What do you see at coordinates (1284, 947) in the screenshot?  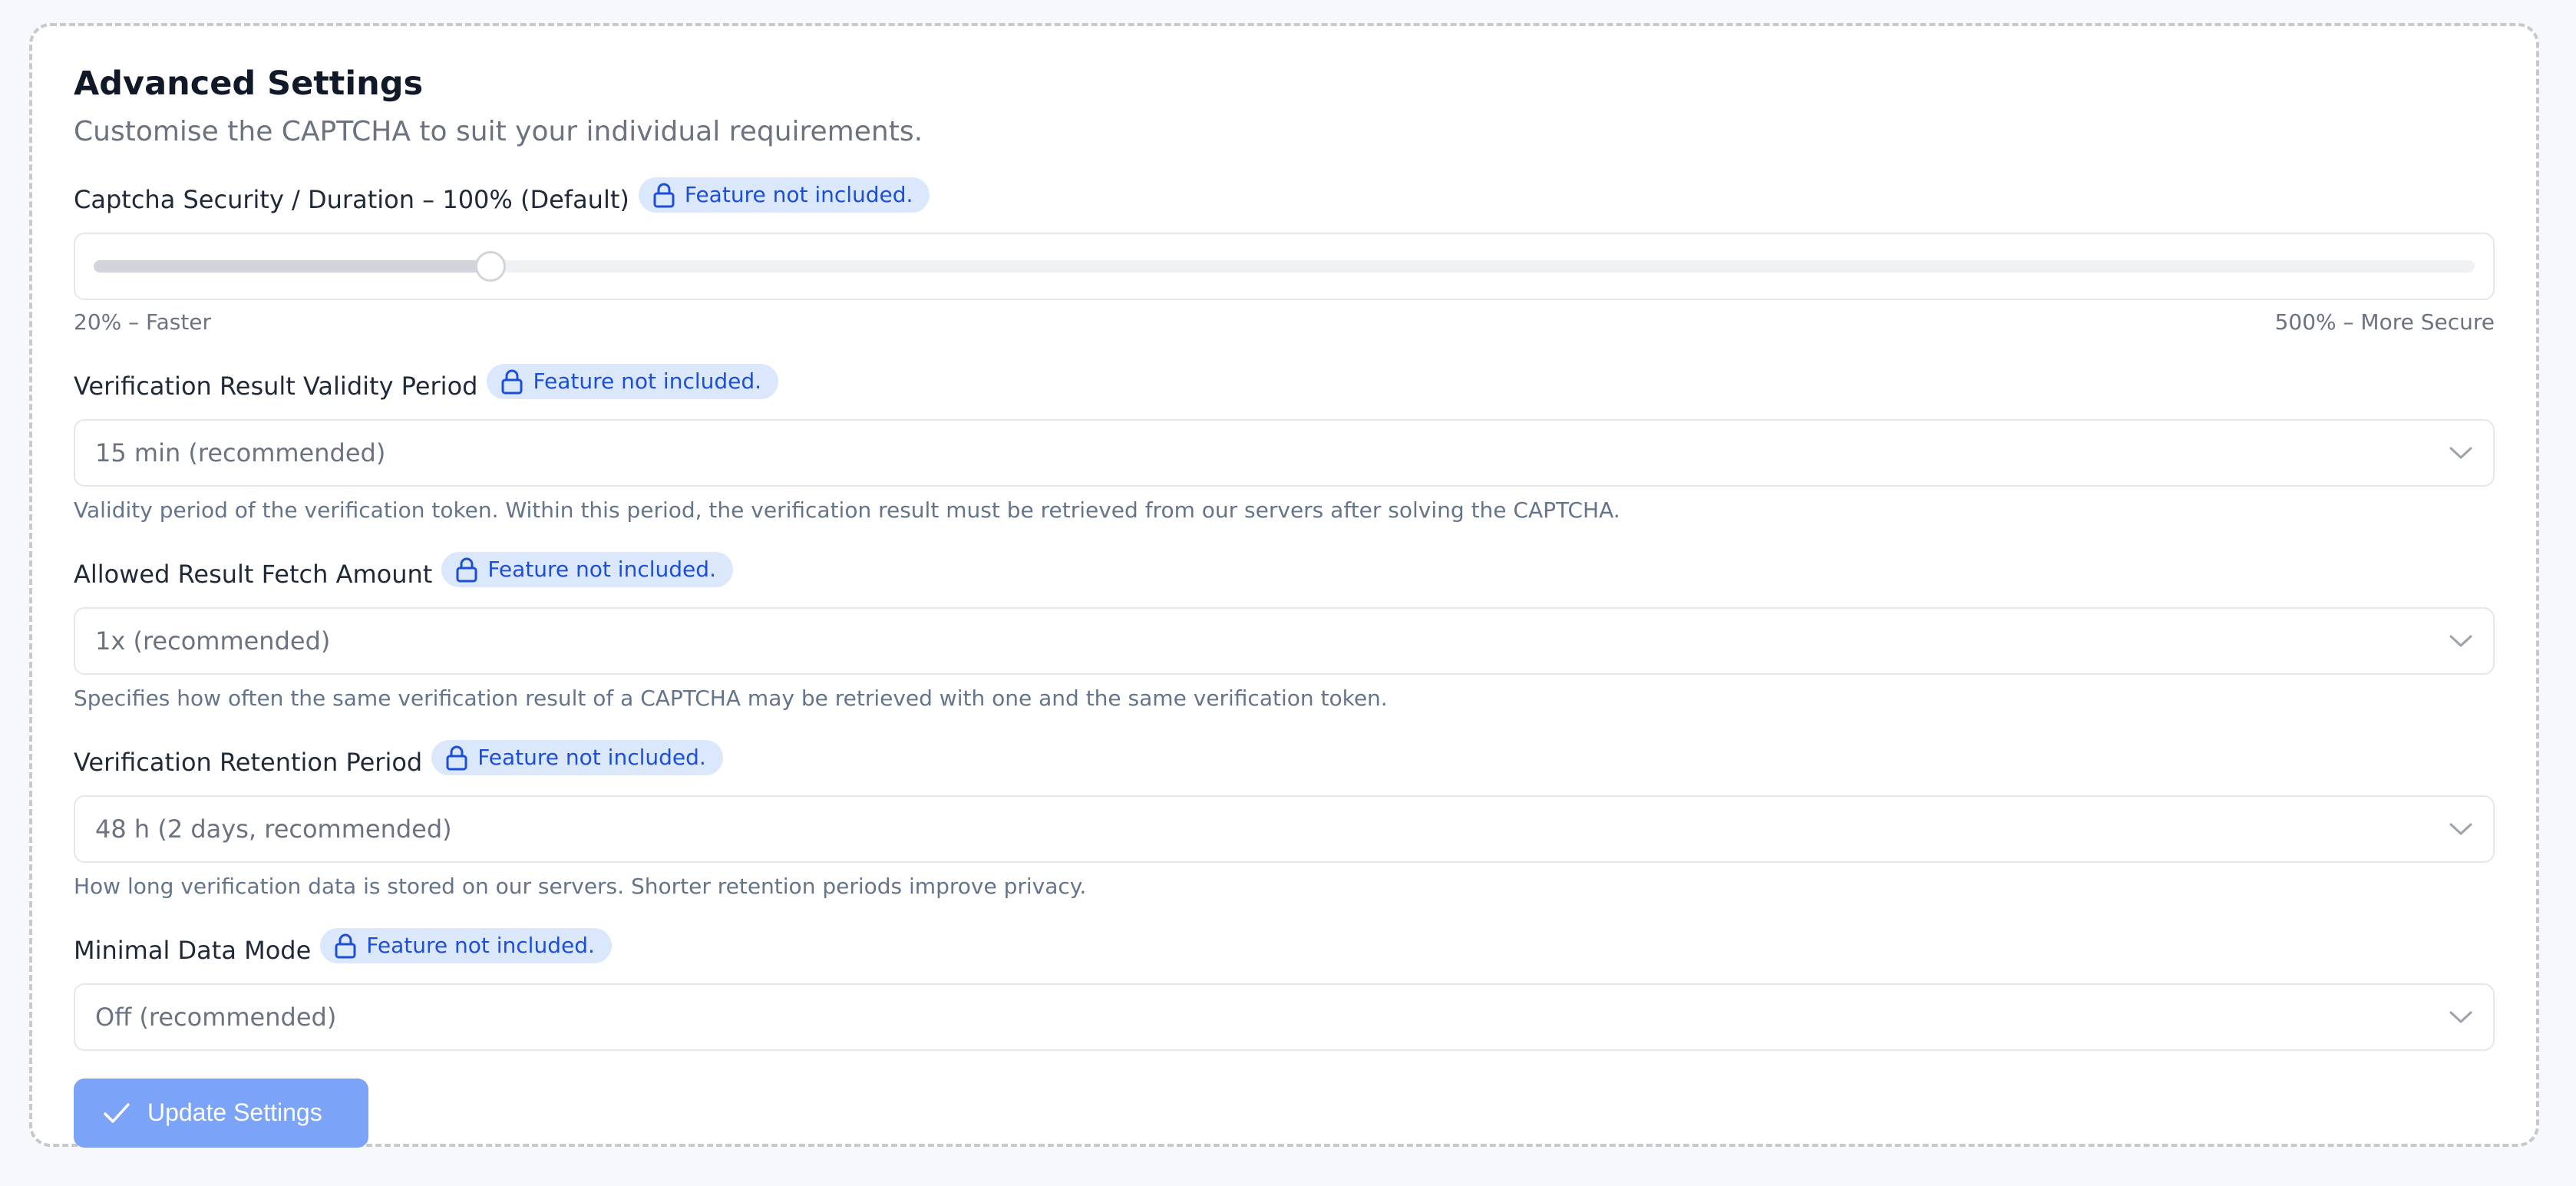 I see `minimal-label-row: Minimal Data Mode Feature not included.` at bounding box center [1284, 947].